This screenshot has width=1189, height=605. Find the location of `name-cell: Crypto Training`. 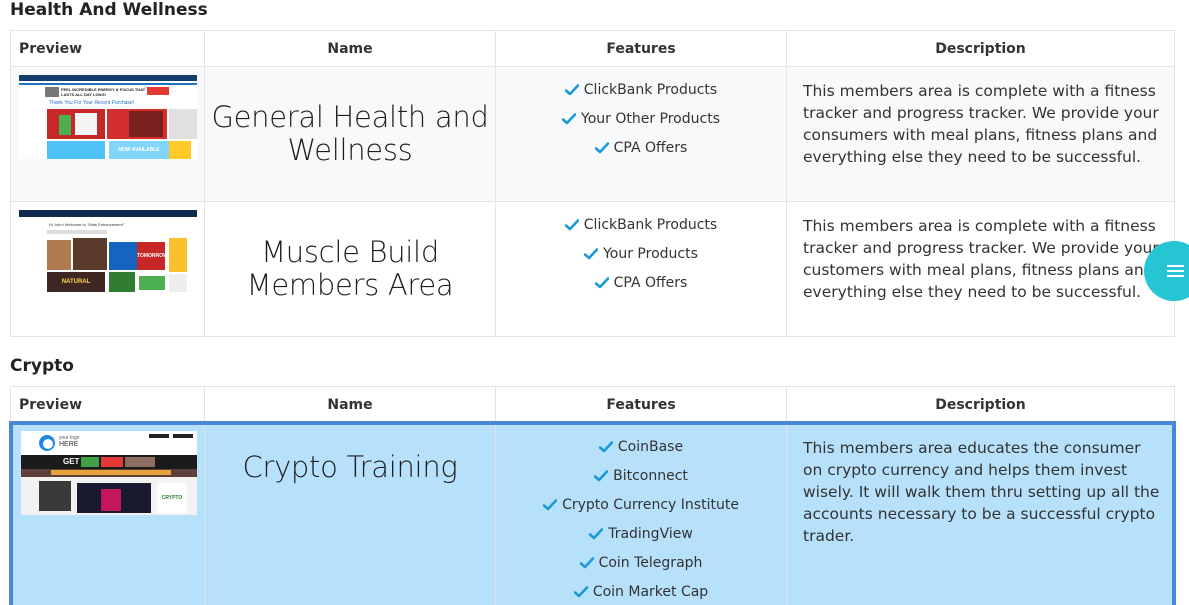

name-cell: Crypto Training is located at coordinates (350, 513).